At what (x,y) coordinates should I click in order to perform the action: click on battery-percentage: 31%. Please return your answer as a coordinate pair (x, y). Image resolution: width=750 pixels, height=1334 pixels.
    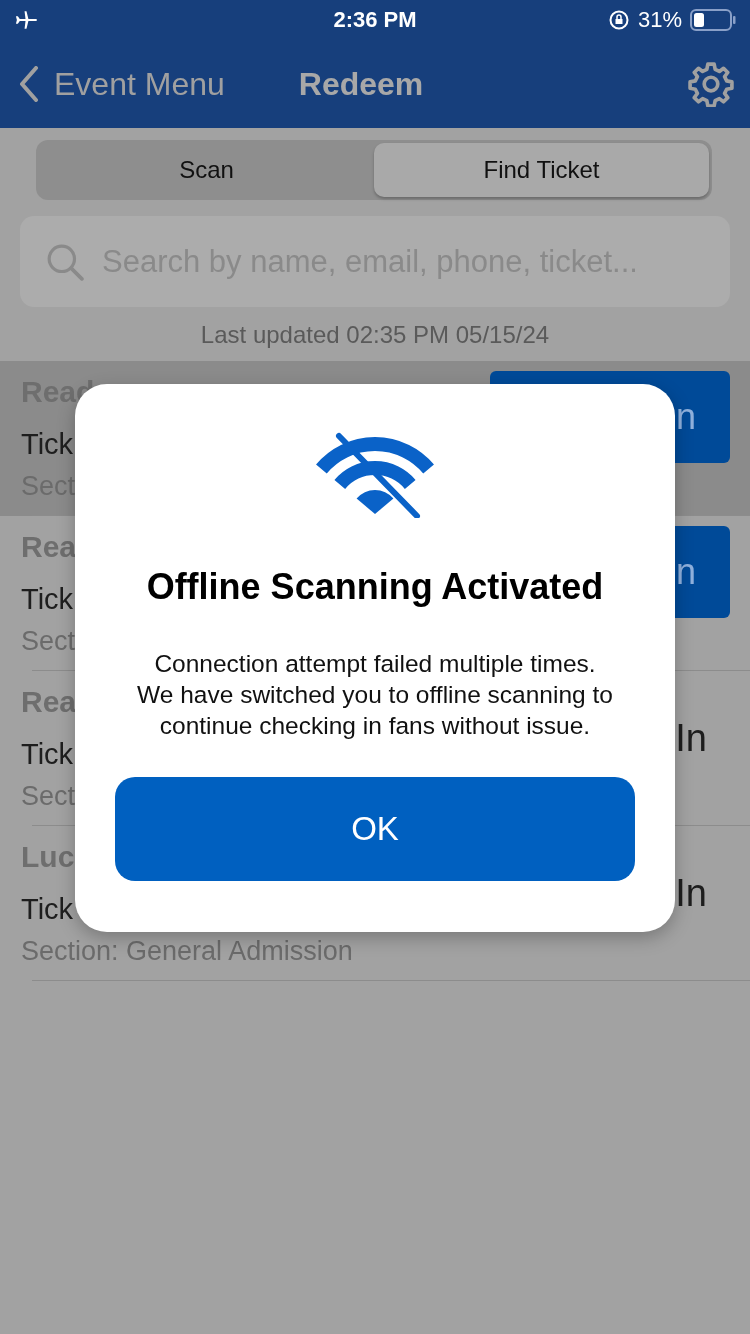
    Looking at the image, I should click on (659, 20).